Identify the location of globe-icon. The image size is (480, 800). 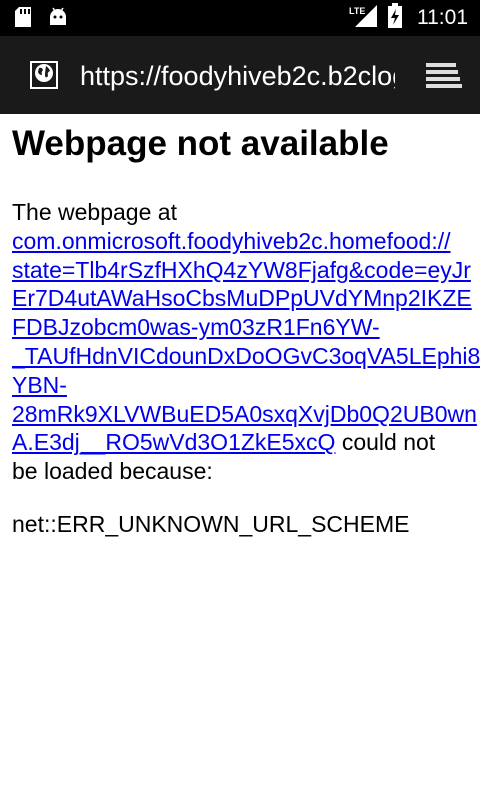
(44, 75).